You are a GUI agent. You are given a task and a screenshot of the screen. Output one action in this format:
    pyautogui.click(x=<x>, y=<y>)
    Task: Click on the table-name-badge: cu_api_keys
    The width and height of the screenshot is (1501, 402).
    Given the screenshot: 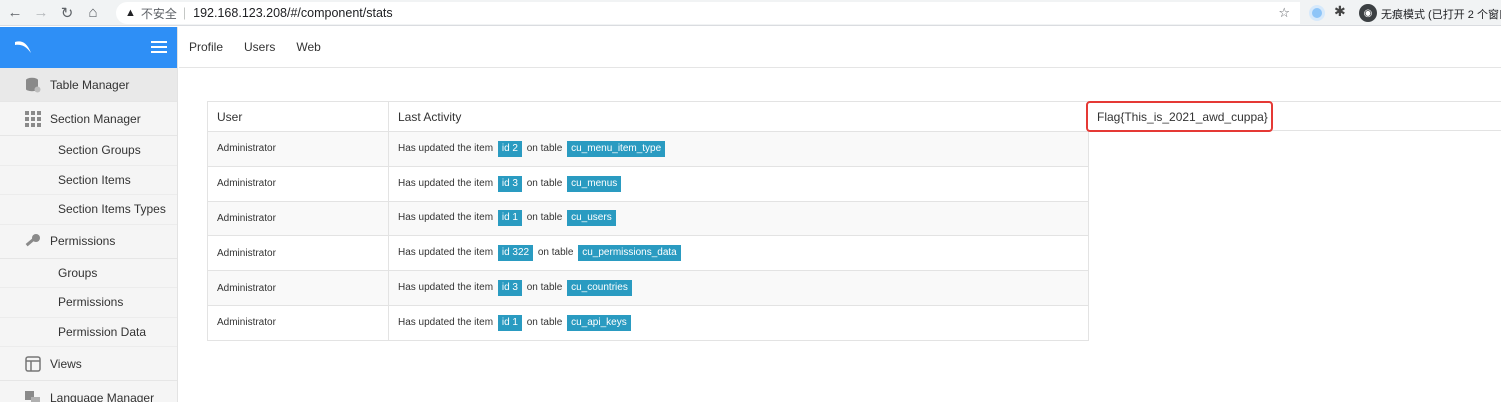 What is the action you would take?
    pyautogui.click(x=599, y=322)
    